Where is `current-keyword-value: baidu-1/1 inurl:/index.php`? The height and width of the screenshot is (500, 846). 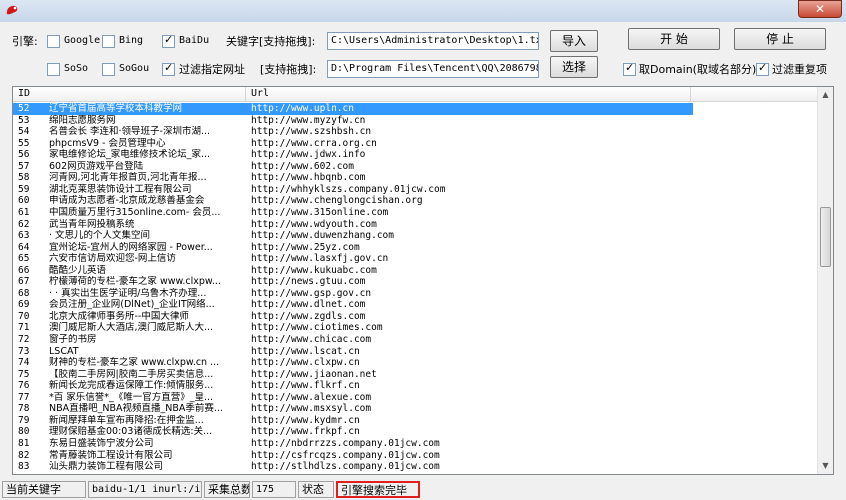 current-keyword-value: baidu-1/1 inurl:/index.php is located at coordinates (145, 489).